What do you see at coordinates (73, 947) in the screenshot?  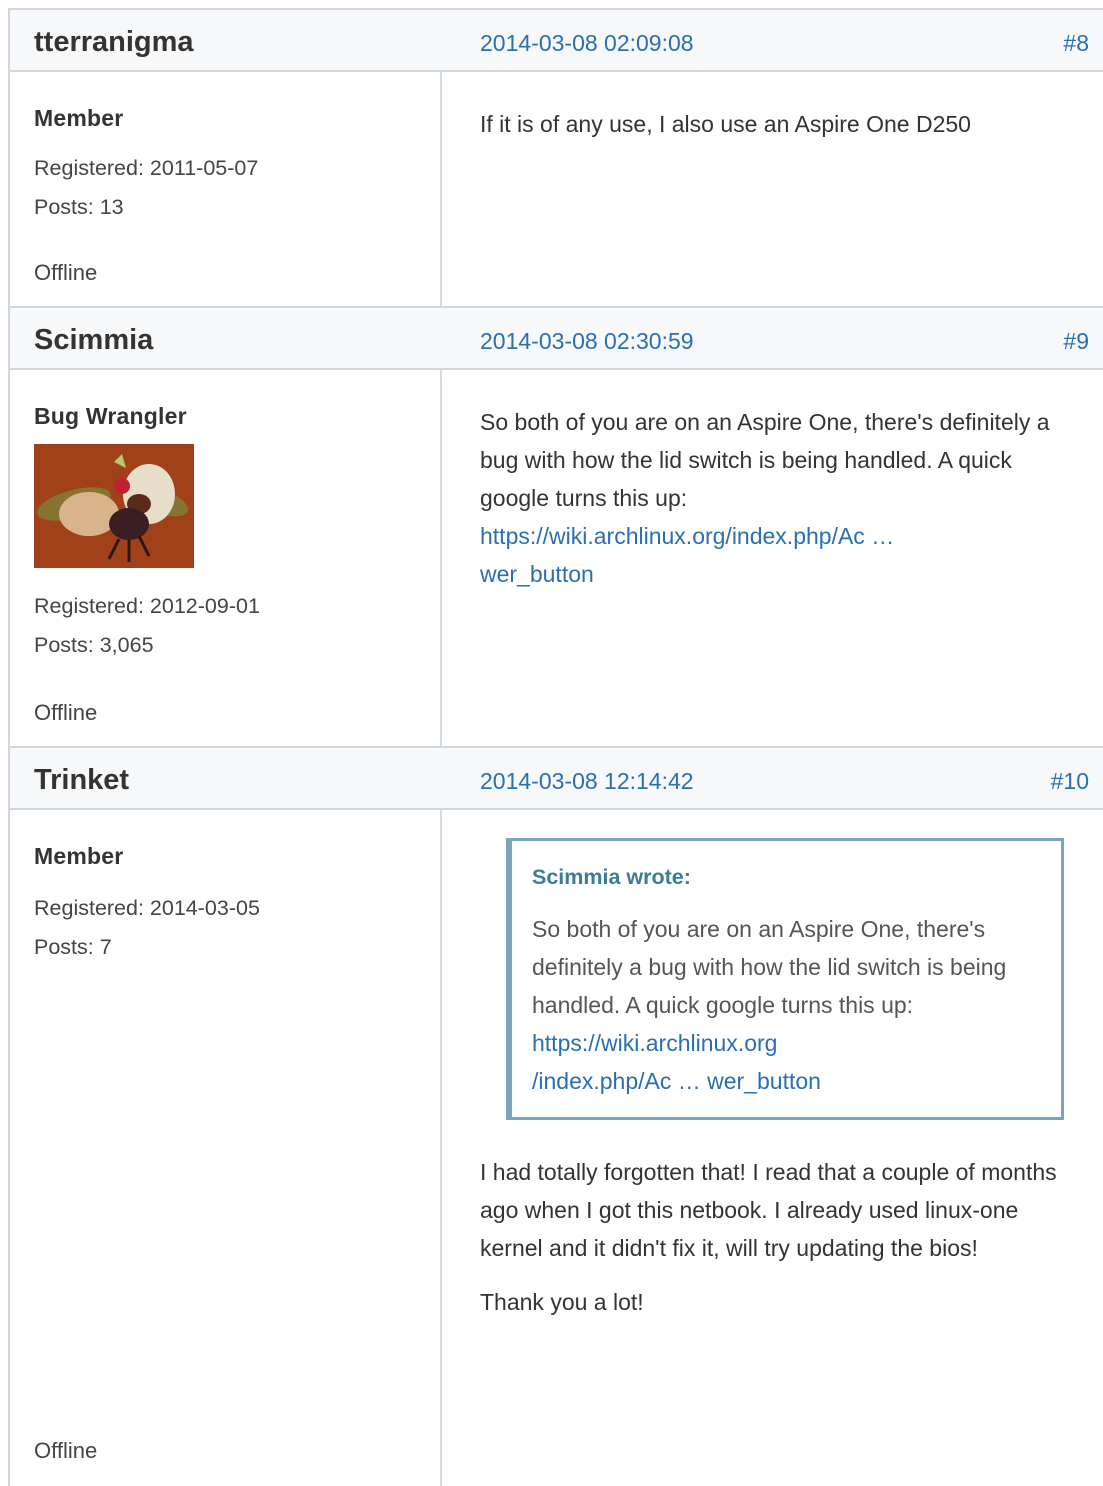 I see `user-post-count: Posts: 7` at bounding box center [73, 947].